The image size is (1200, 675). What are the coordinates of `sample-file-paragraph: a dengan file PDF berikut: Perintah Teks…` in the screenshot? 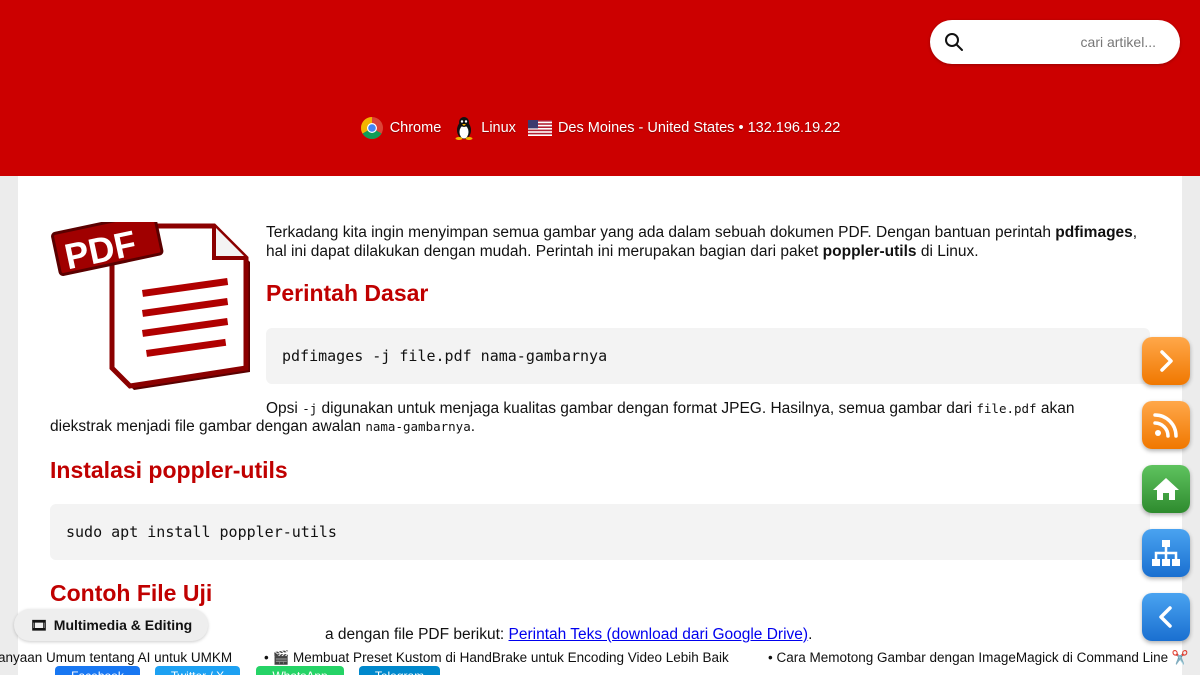 It's located at (600, 635).